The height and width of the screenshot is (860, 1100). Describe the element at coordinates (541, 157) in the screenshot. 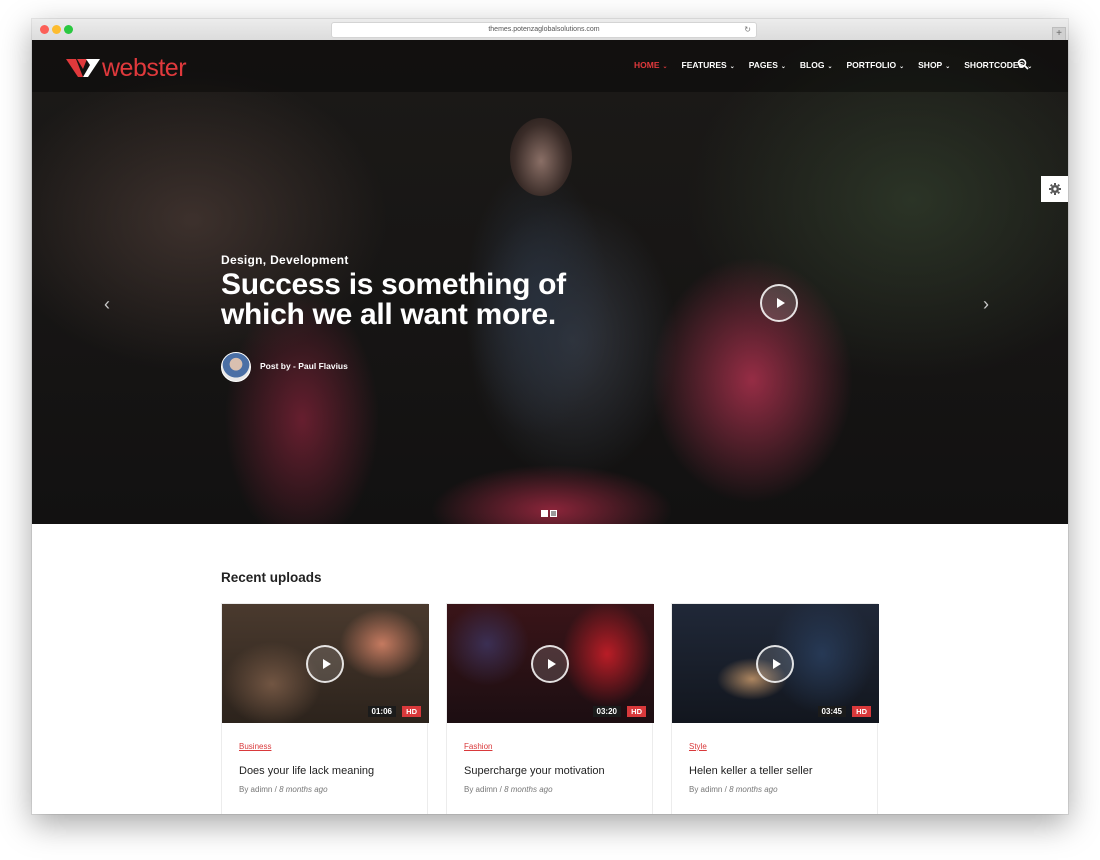

I see `hero-photo-head` at that location.